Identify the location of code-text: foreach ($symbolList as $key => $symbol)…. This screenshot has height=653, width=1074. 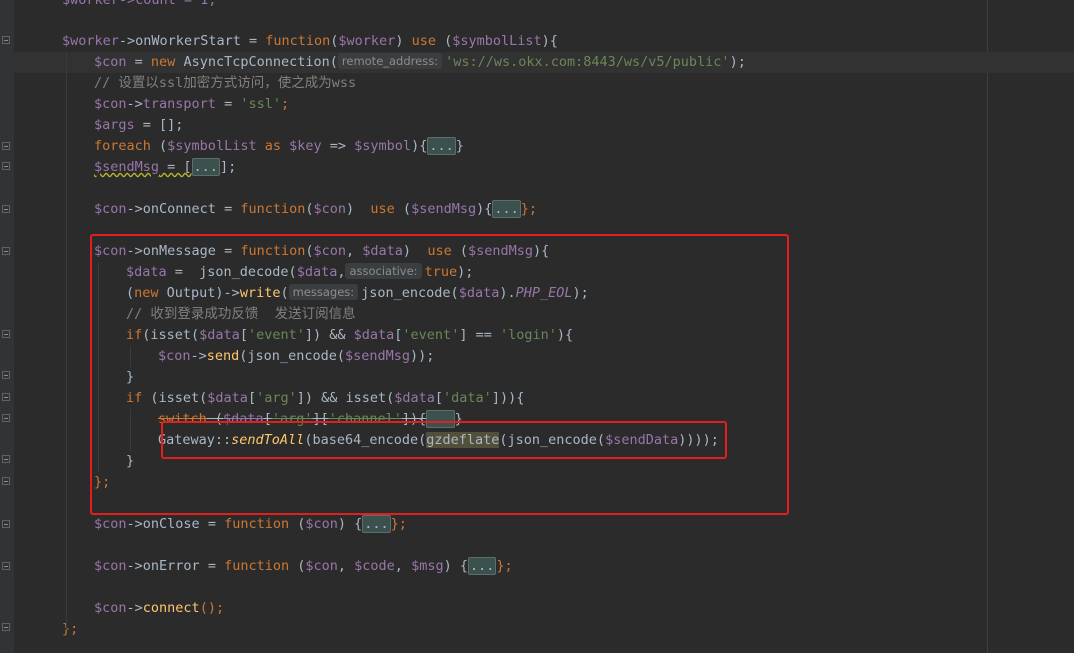
(279, 146).